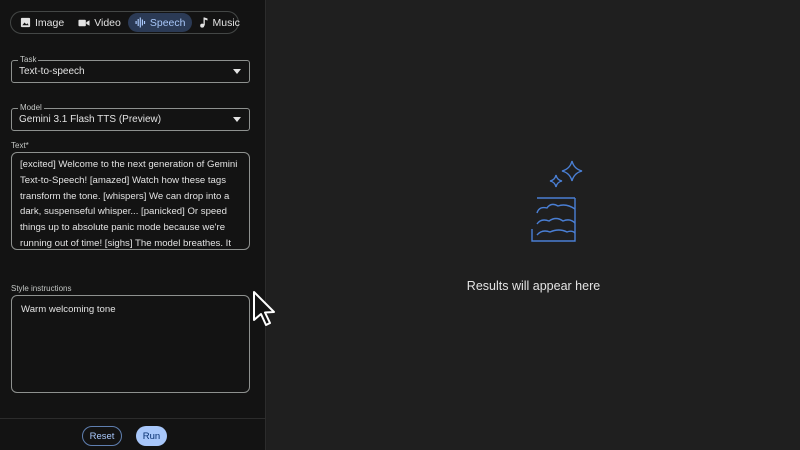 The width and height of the screenshot is (800, 450). Describe the element at coordinates (204, 22) in the screenshot. I see `music-icon` at that location.